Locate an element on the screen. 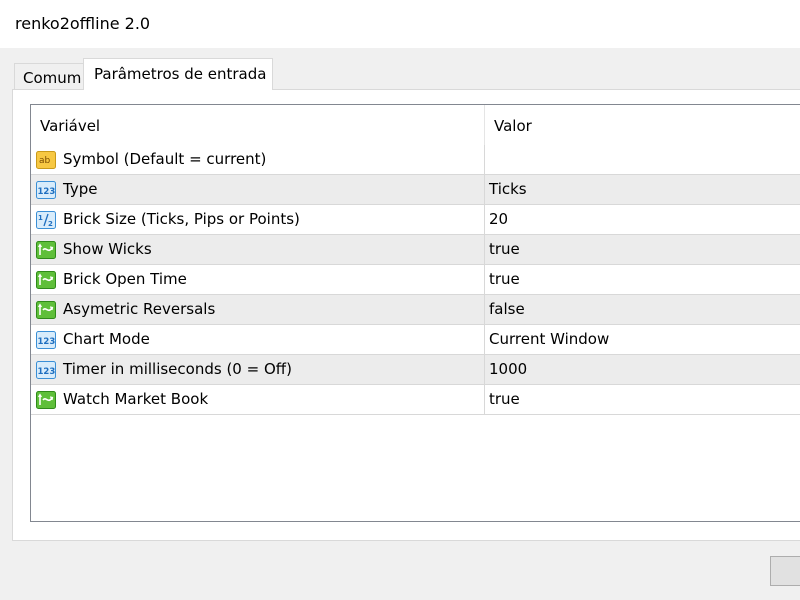 This screenshot has height=600, width=800. variable-name: Show Wicks is located at coordinates (107, 249).